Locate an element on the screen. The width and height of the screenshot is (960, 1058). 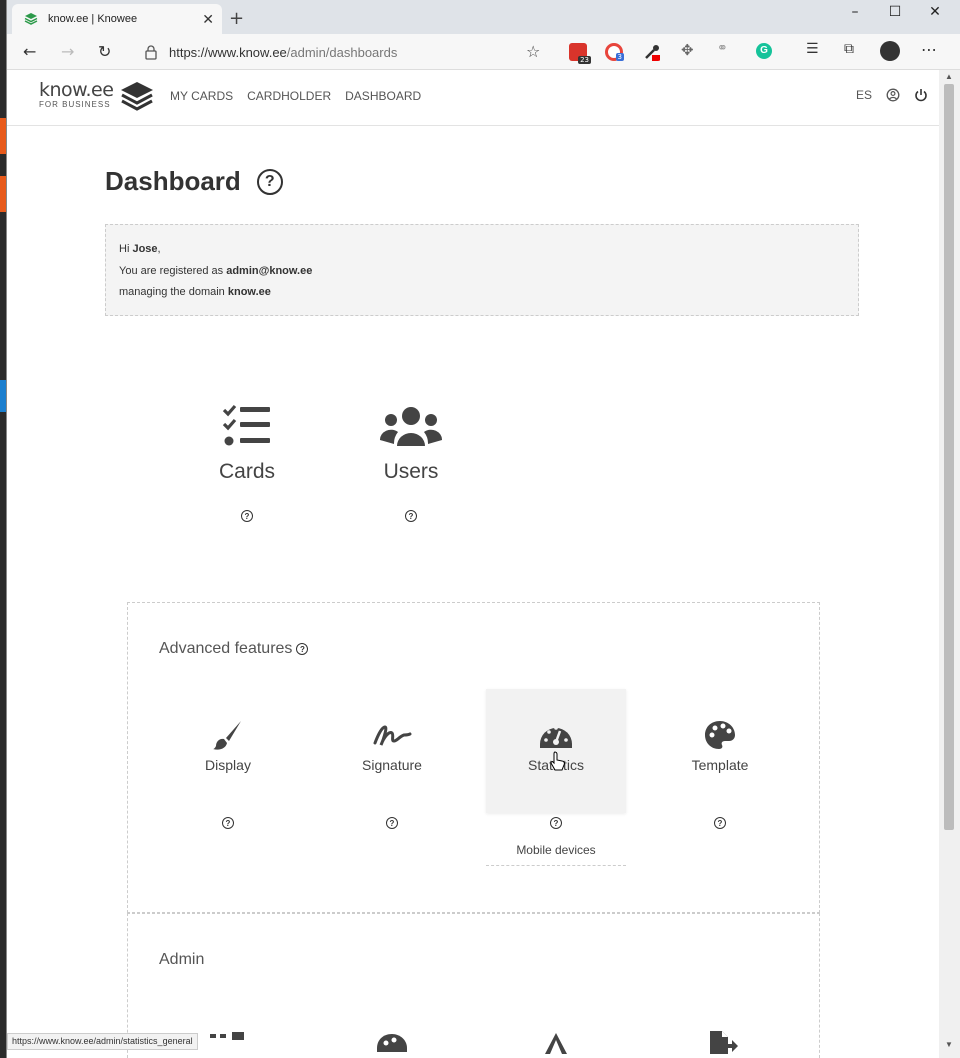
tab-bar: know.ee | Knowee ✕ + – ☐ ✕ is located at coordinates (483, 17).